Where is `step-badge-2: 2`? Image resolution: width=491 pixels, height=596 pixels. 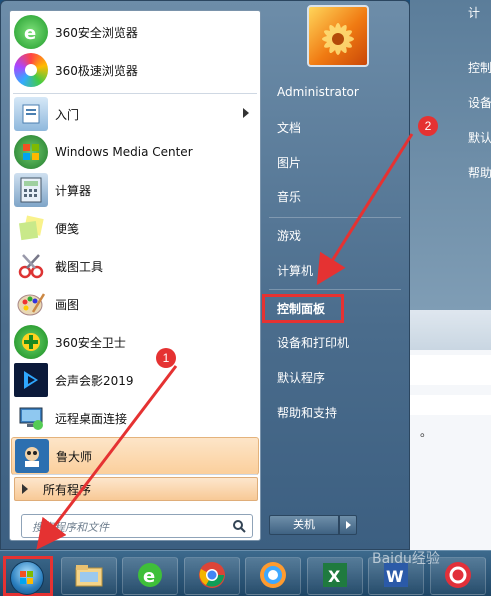
step-badge-2: 2 is located at coordinates (428, 126).